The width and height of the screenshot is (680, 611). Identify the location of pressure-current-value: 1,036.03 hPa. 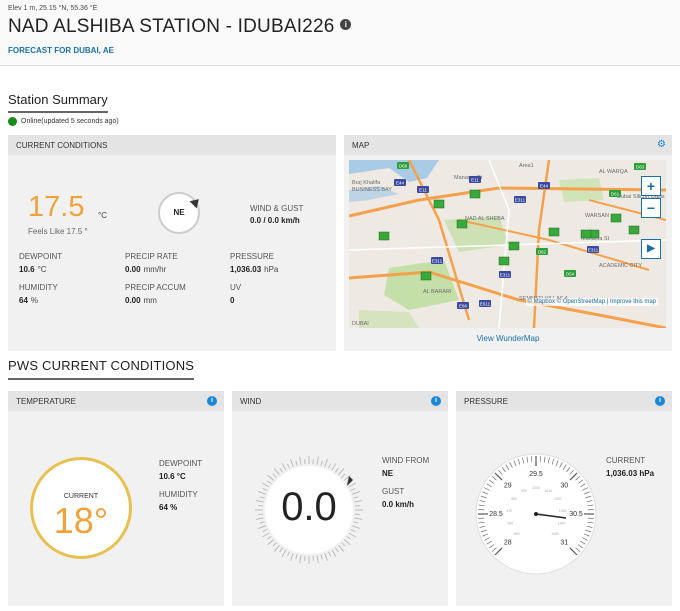
(630, 473).